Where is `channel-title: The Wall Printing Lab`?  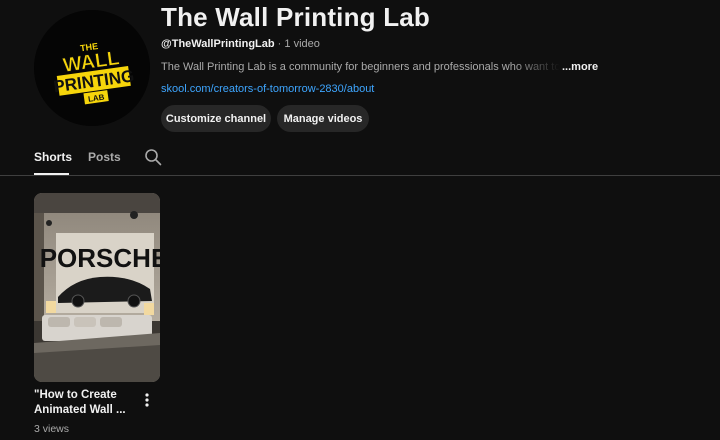 channel-title: The Wall Printing Lab is located at coordinates (296, 17).